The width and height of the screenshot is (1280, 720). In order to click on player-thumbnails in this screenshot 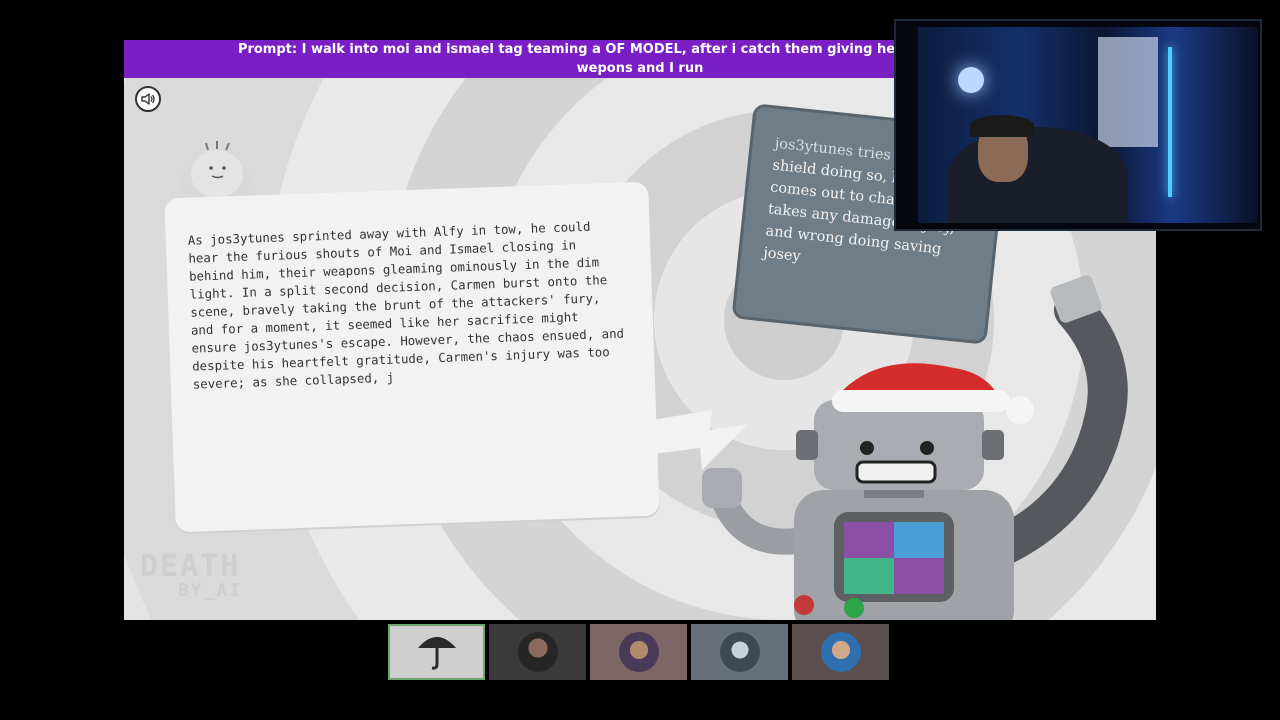, I will do `click(641, 652)`.